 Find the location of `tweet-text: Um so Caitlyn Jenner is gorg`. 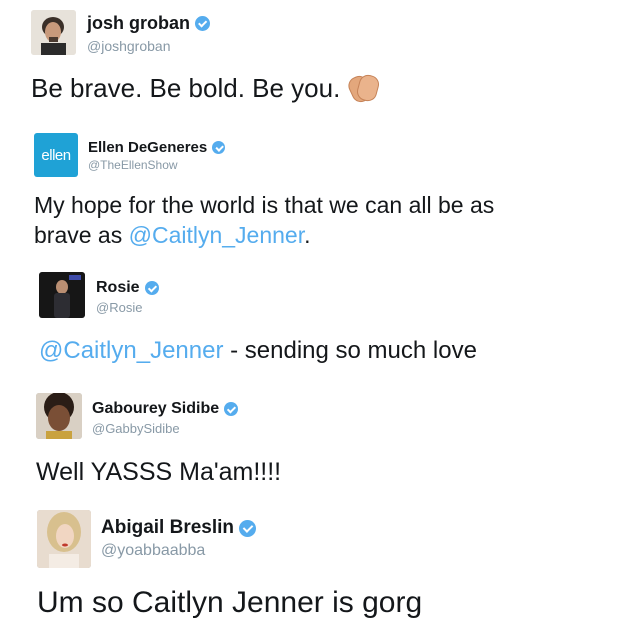

tweet-text: Um so Caitlyn Jenner is gorg is located at coordinates (230, 602).